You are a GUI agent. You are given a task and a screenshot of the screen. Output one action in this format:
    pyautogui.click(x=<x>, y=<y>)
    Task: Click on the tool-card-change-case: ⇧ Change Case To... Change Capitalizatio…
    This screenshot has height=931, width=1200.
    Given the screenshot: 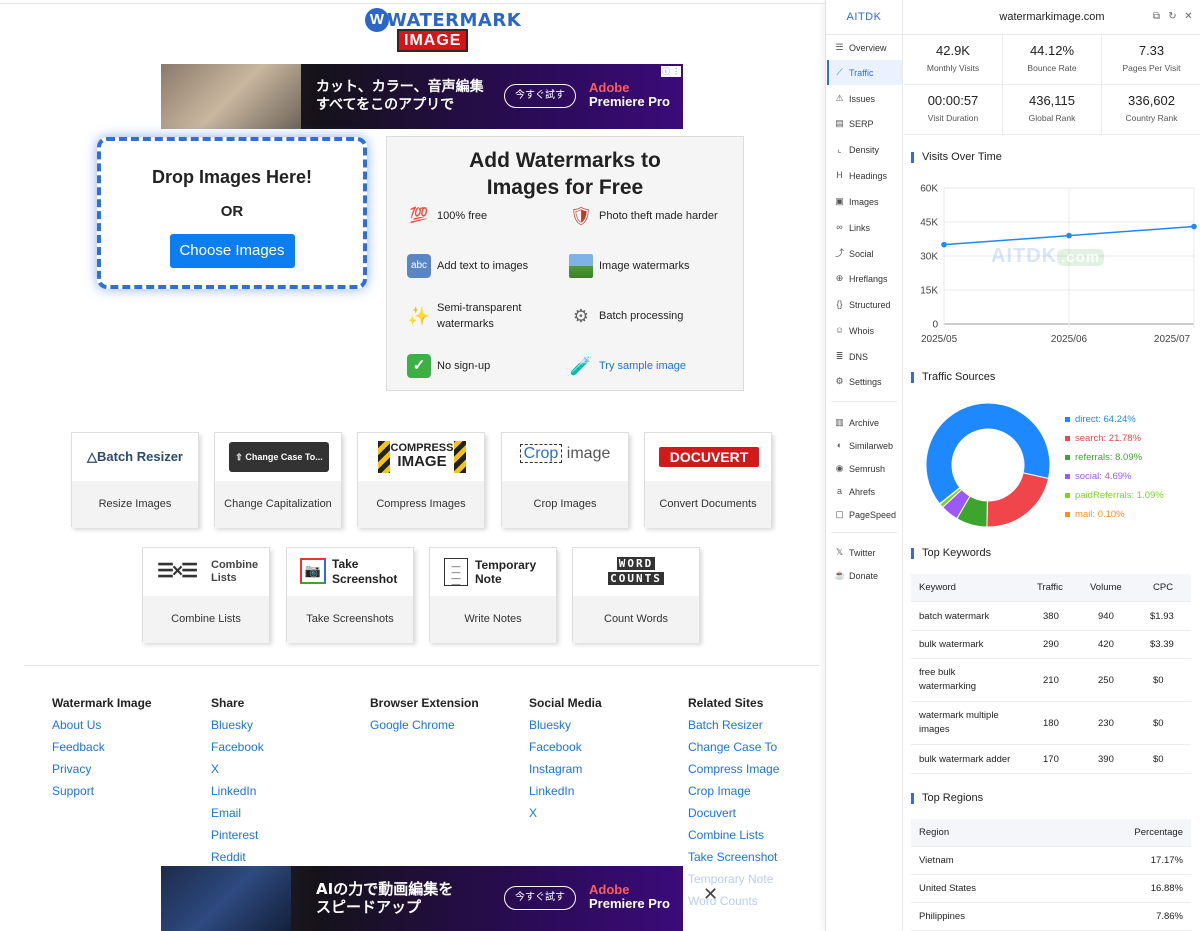 What is the action you would take?
    pyautogui.click(x=278, y=480)
    